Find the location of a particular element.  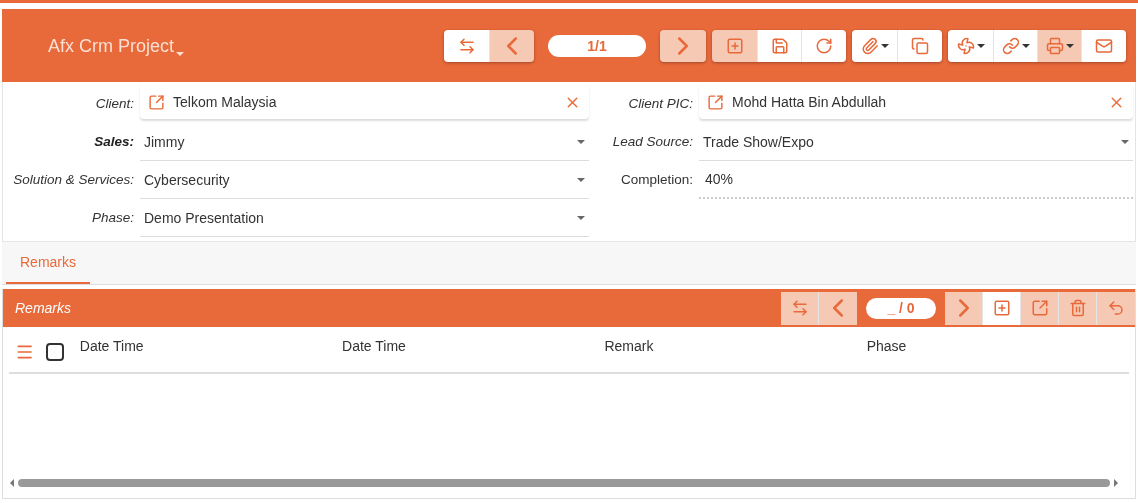

field-label: Completion: is located at coordinates (656, 180).